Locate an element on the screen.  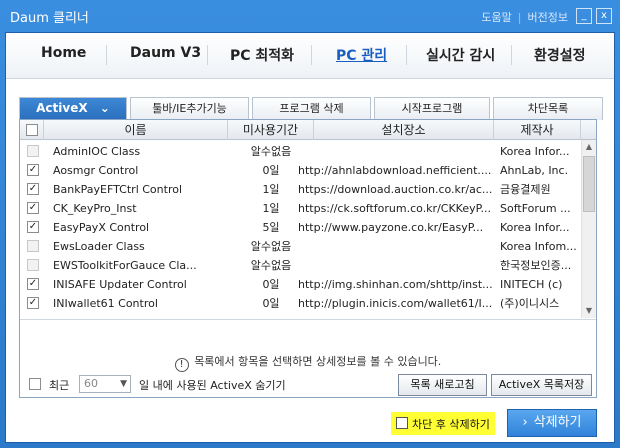
days-select: 60 ▼ is located at coordinates (105, 384).